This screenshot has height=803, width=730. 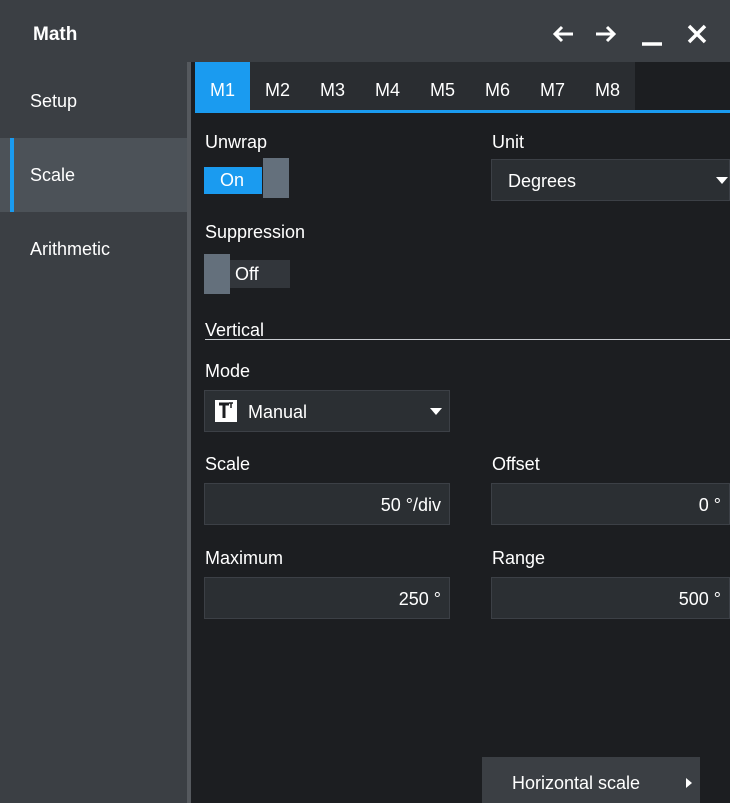 What do you see at coordinates (410, 505) in the screenshot?
I see `scale-value: 50 °/div` at bounding box center [410, 505].